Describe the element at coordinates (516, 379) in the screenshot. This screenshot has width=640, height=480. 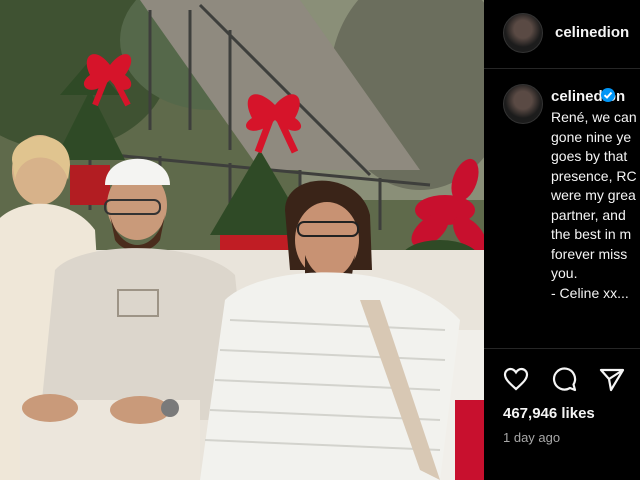
I see `heart-icon` at that location.